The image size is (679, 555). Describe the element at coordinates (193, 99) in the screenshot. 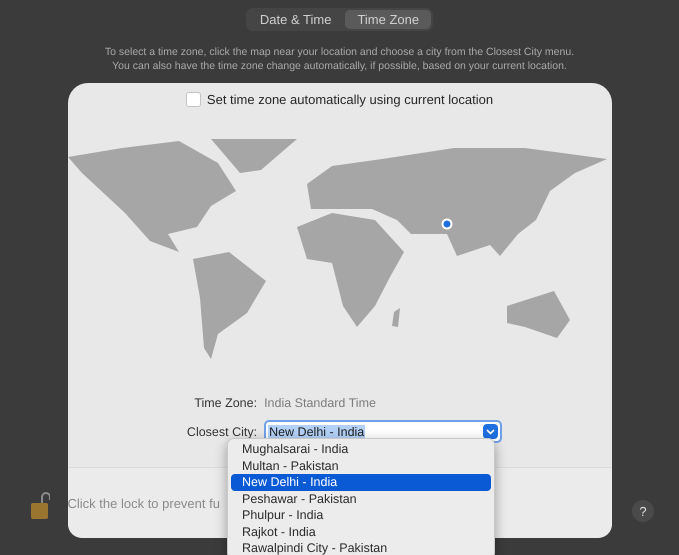

I see `checkbox` at that location.